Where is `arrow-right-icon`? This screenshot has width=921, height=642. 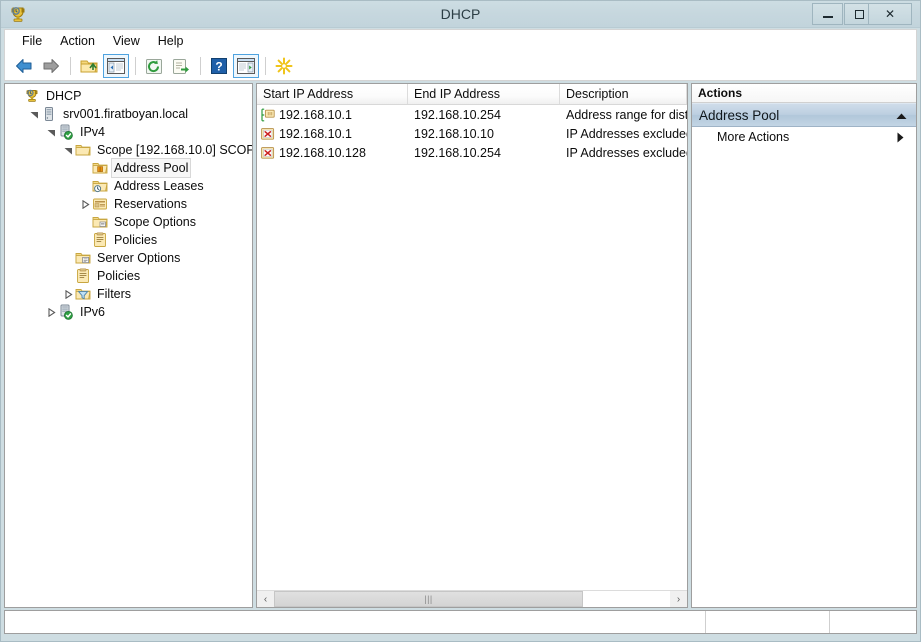
arrow-right-icon is located at coordinates (51, 66).